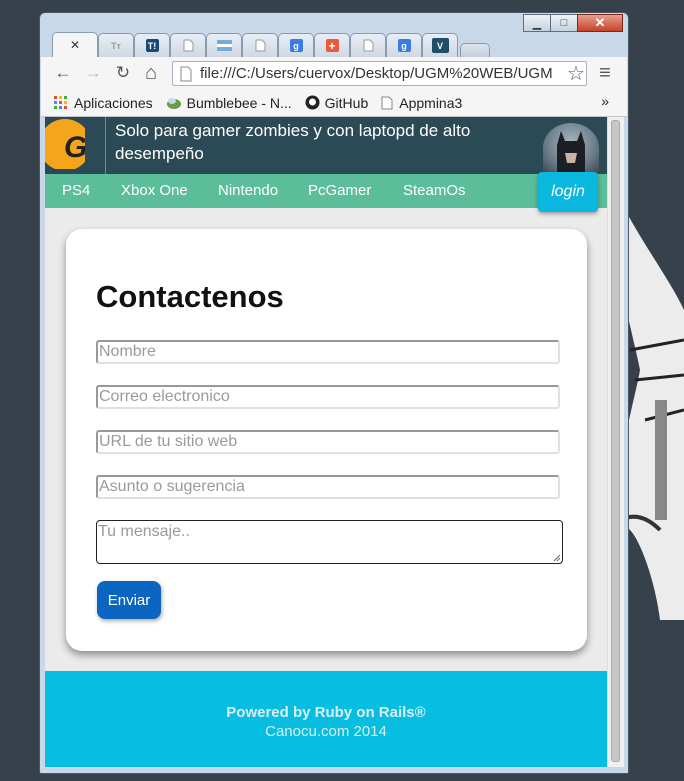 The width and height of the screenshot is (684, 781). What do you see at coordinates (173, 103) in the screenshot?
I see `bumblebee-icon` at bounding box center [173, 103].